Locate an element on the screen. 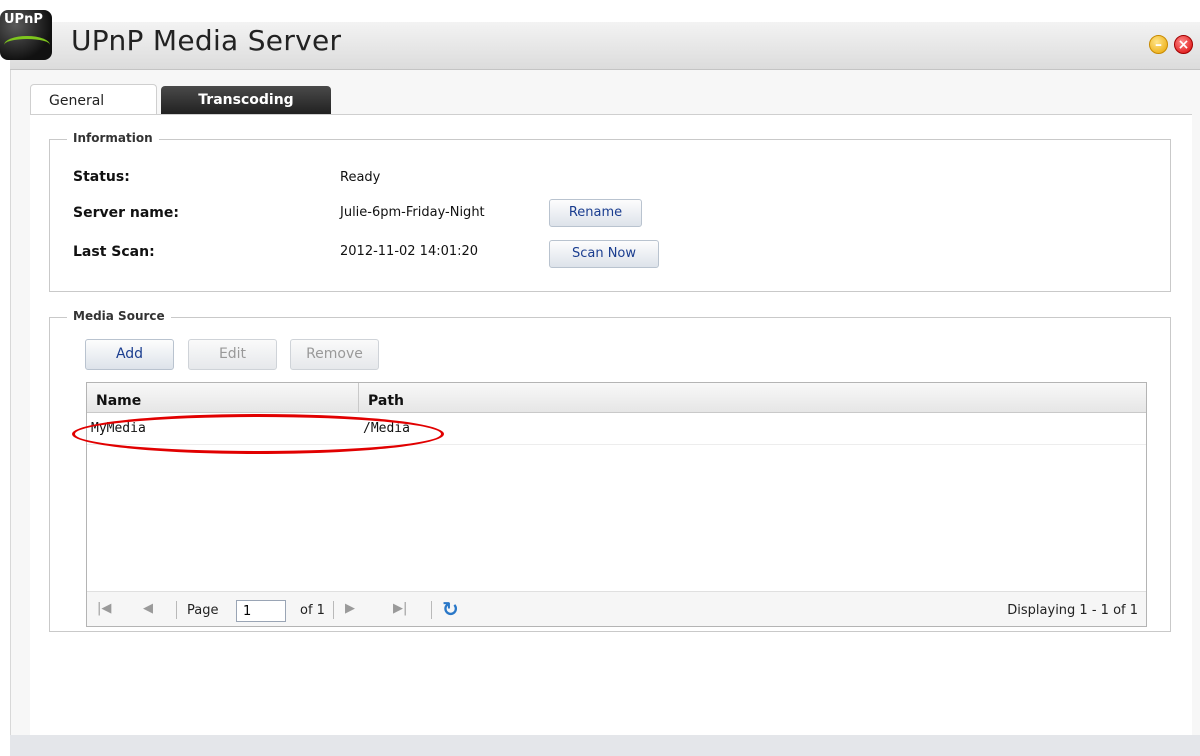 Image resolution: width=1200 pixels, height=756 pixels. server-name-value: Julie-6pm-Friday-Night is located at coordinates (412, 212).